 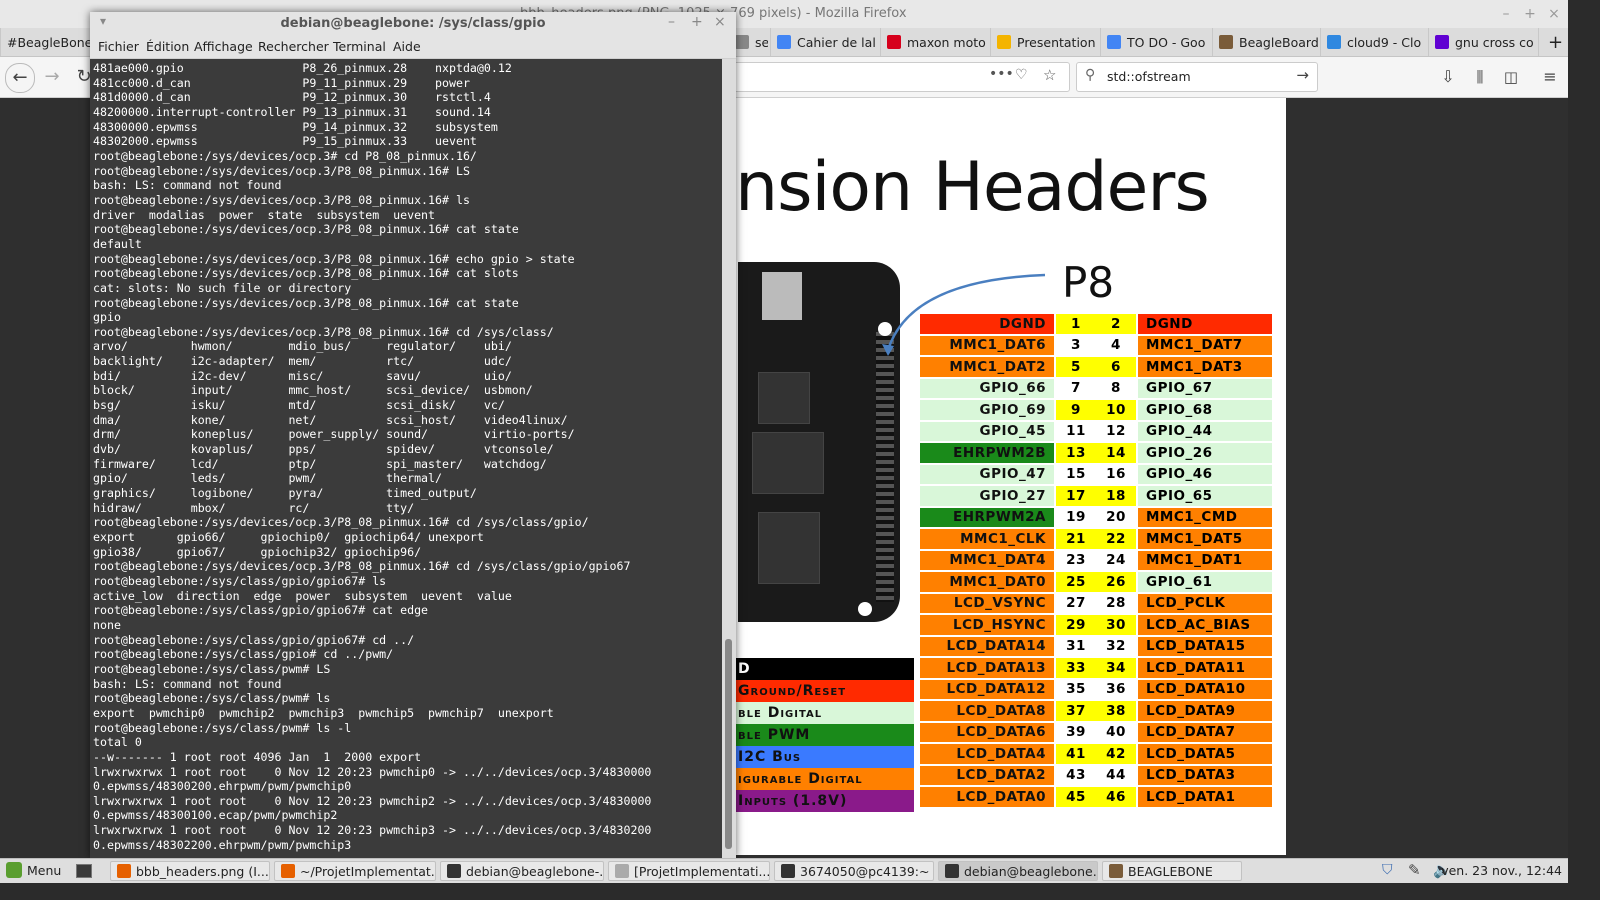 I want to click on start-menu-button: Menu, so click(x=33, y=870).